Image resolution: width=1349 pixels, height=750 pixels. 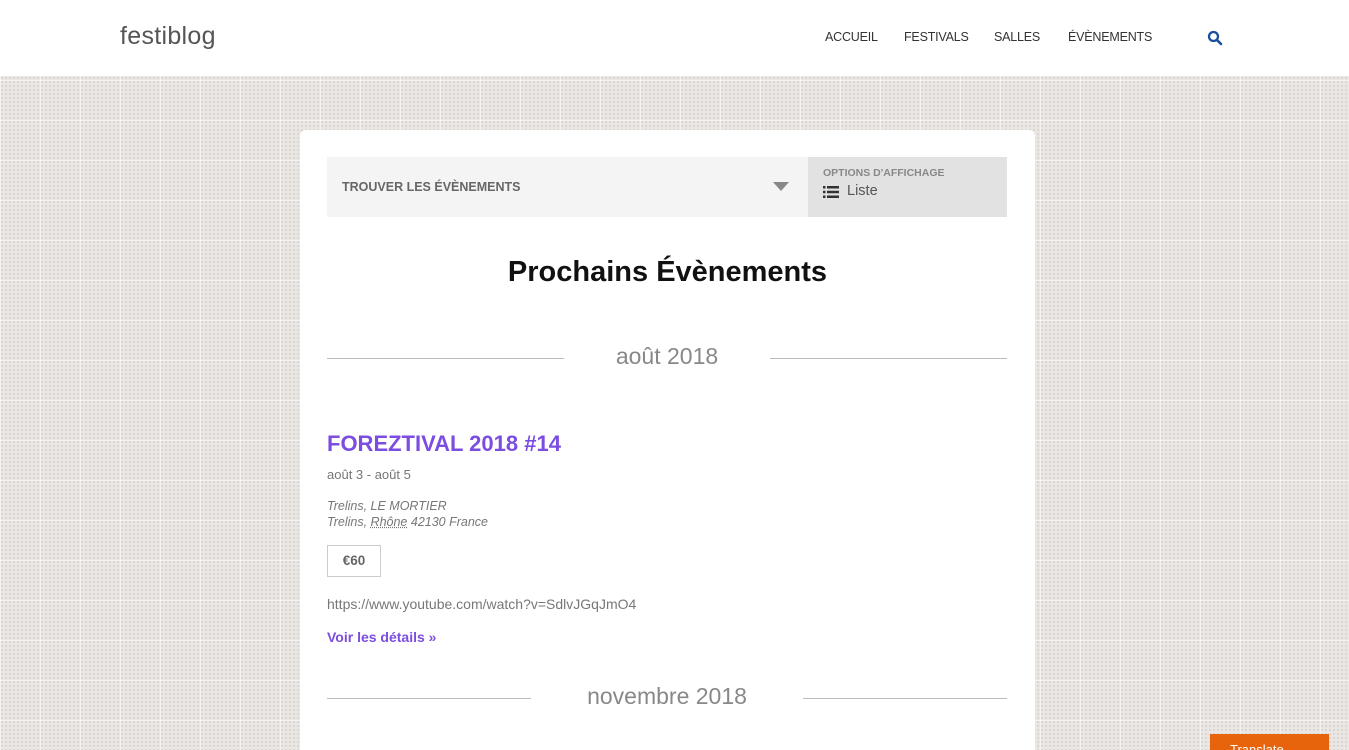 I want to click on site-logo: festiblog, so click(x=168, y=36).